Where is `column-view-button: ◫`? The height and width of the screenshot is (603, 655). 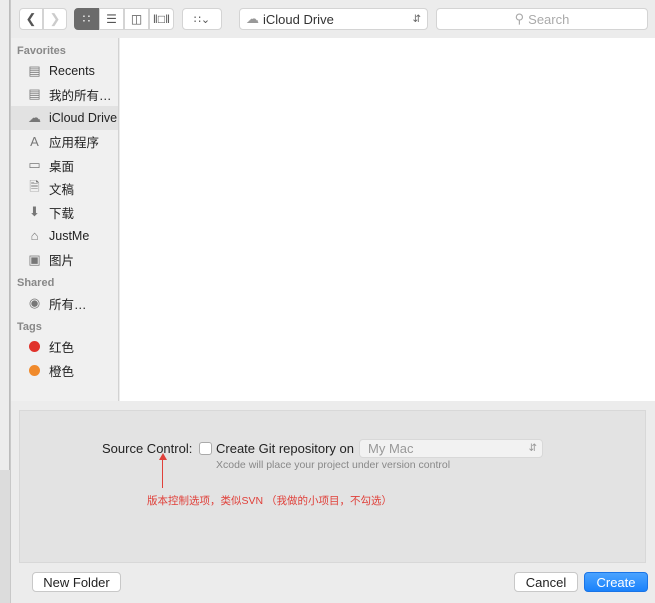 column-view-button: ◫ is located at coordinates (136, 19).